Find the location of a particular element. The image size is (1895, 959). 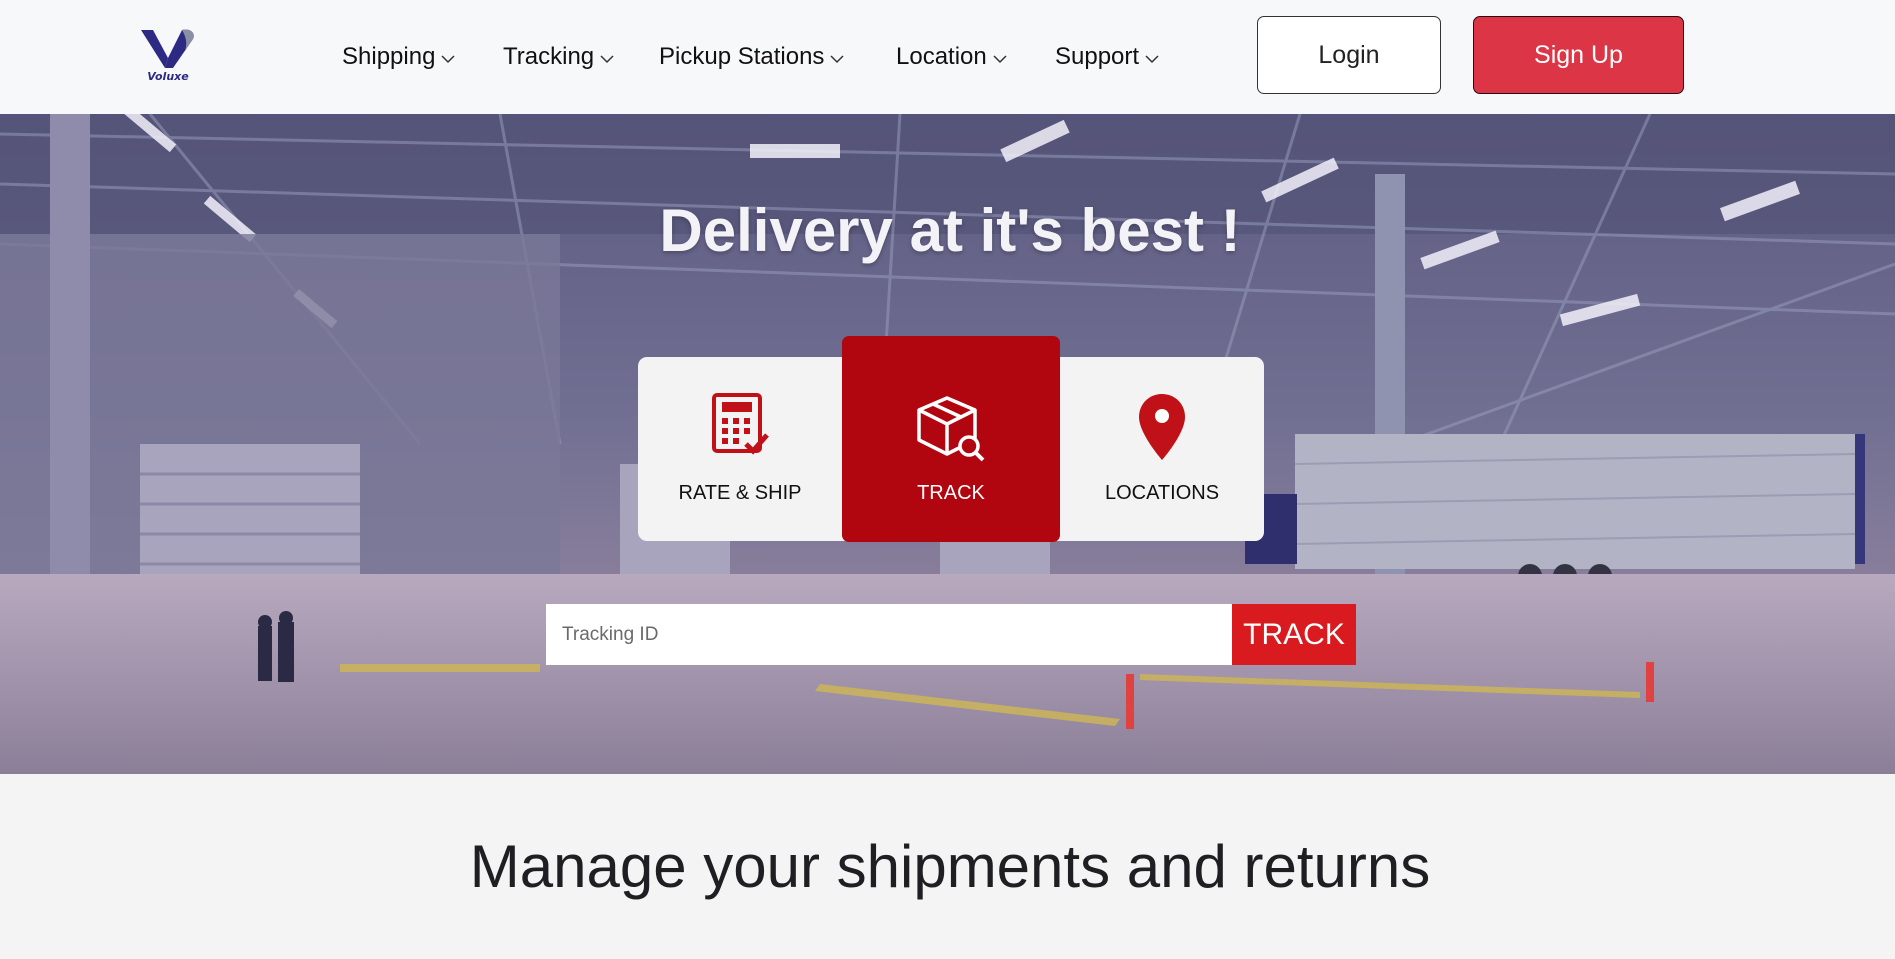

calculator-check-icon is located at coordinates (740, 424).